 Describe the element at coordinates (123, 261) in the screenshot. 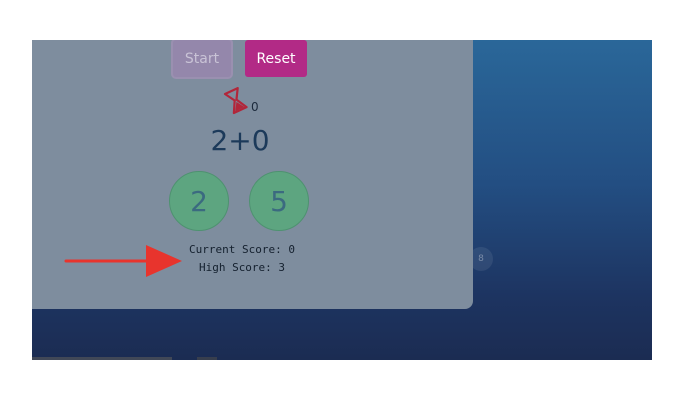

I see `arrow-annotation-icon` at that location.